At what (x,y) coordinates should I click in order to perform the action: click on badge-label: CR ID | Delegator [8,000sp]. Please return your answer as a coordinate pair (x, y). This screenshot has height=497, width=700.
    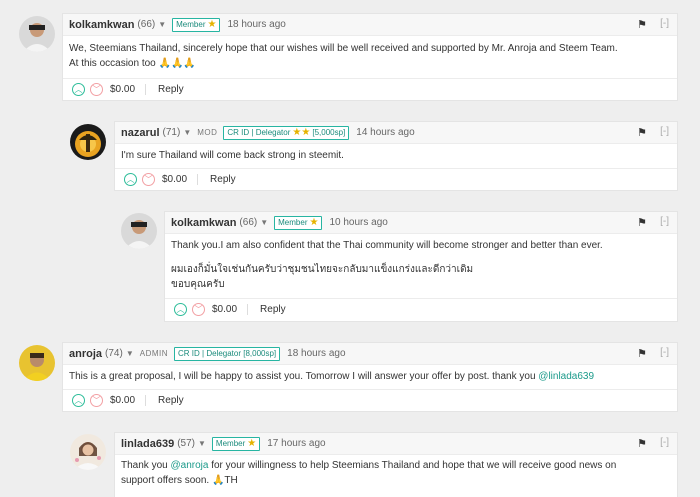
    Looking at the image, I should click on (227, 353).